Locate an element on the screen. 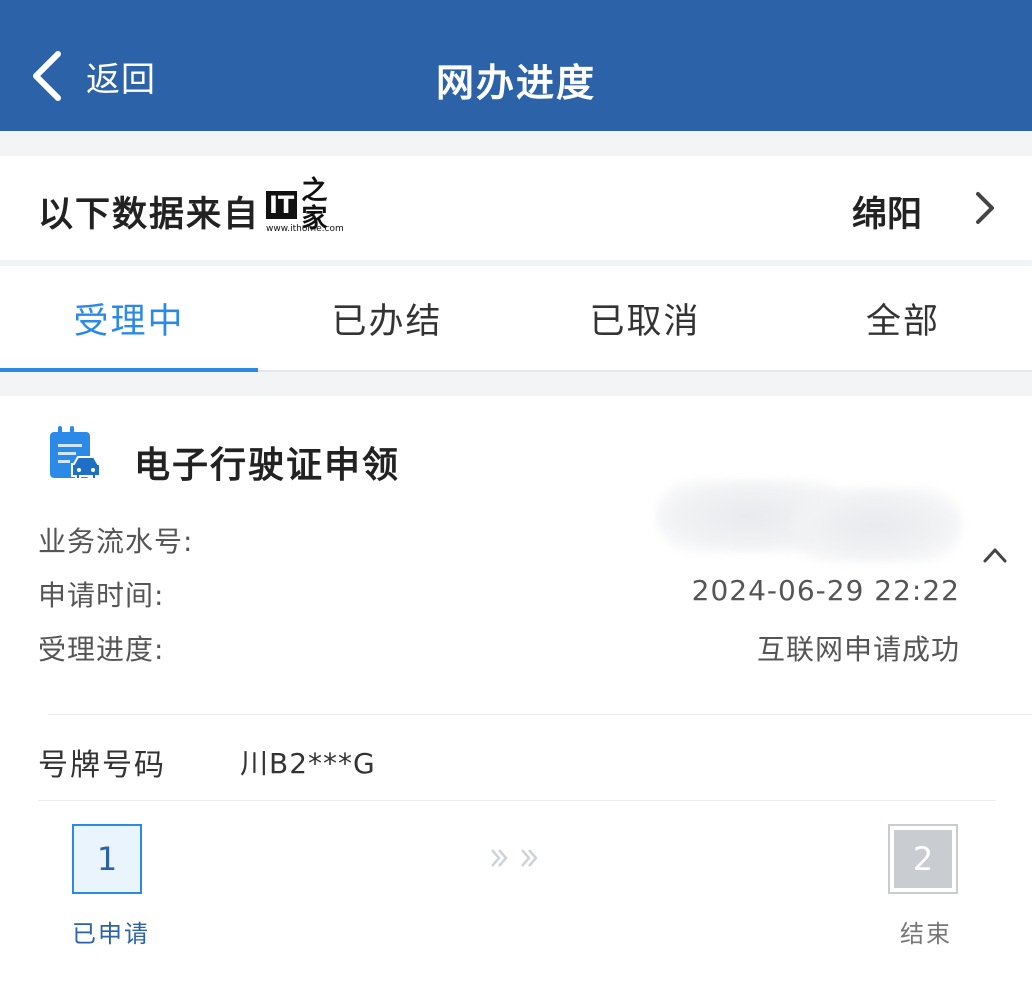 The image size is (1032, 1005). document-car-icon is located at coordinates (75, 453).